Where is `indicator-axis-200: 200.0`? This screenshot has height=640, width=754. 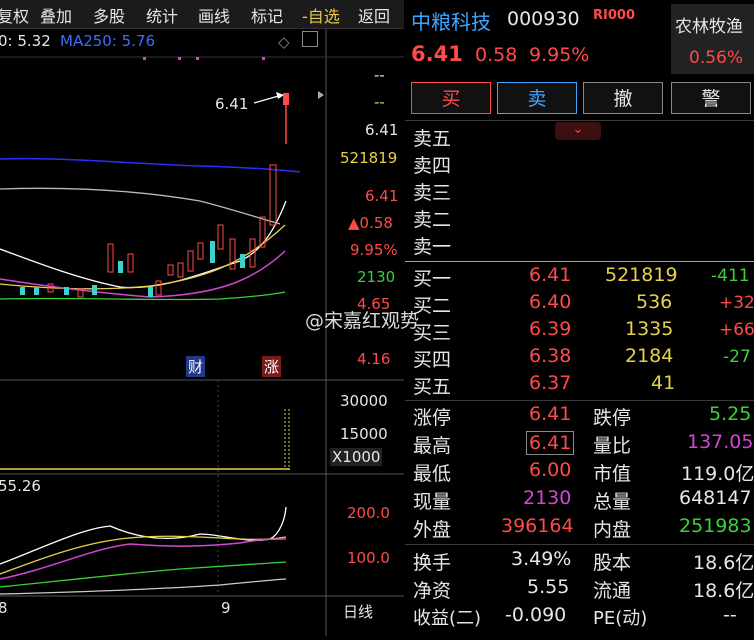 indicator-axis-200: 200.0 is located at coordinates (368, 513).